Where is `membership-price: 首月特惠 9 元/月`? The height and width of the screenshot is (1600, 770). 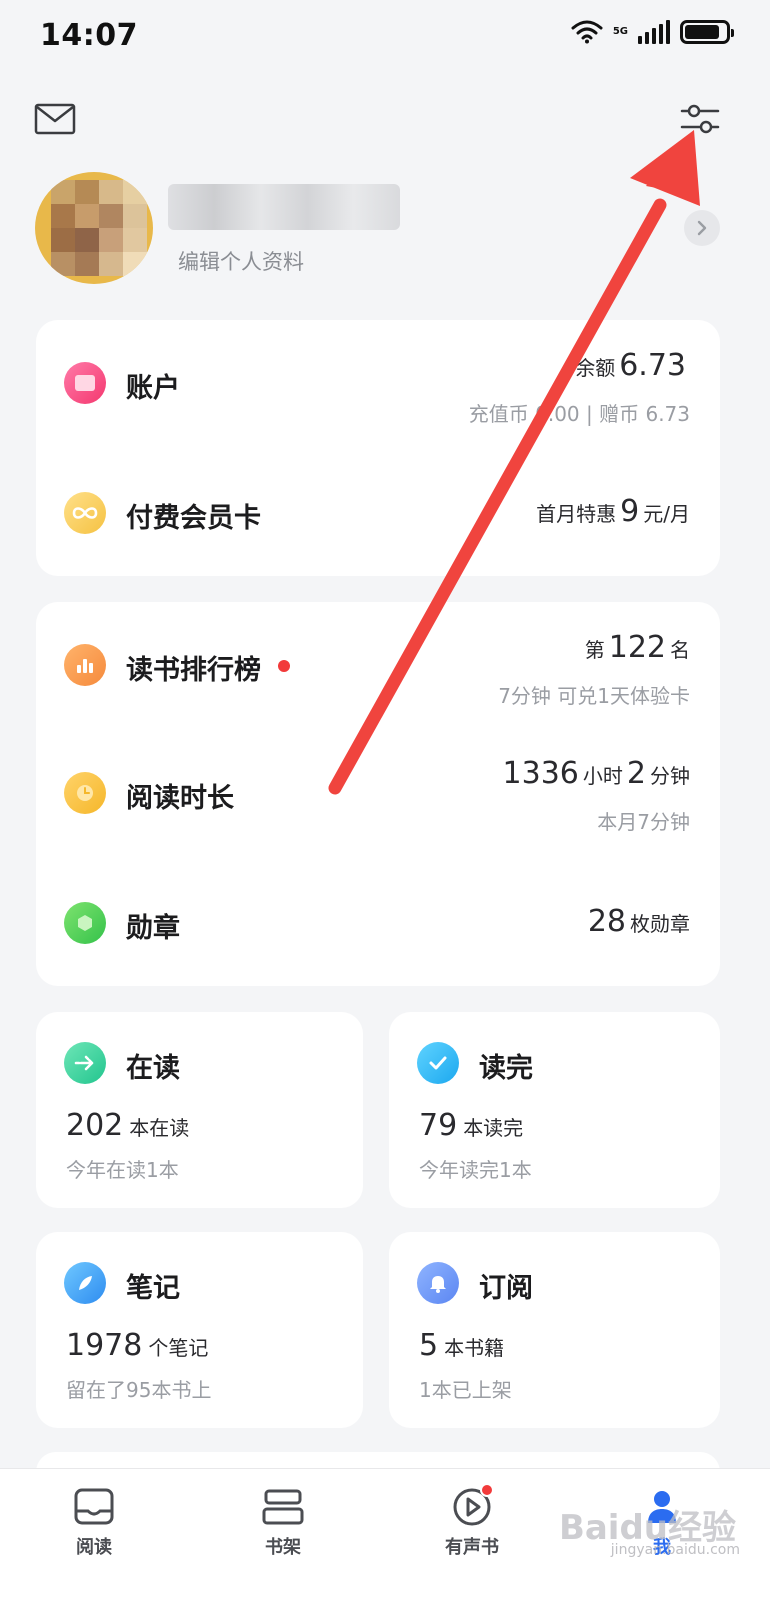
membership-price: 首月特惠 9 元/月 is located at coordinates (613, 511).